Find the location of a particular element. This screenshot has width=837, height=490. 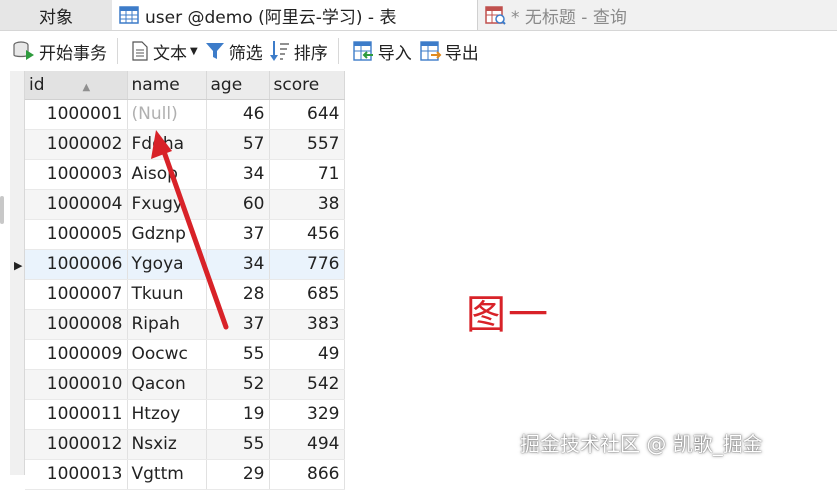

cell-id: 1000006 is located at coordinates (76, 264).